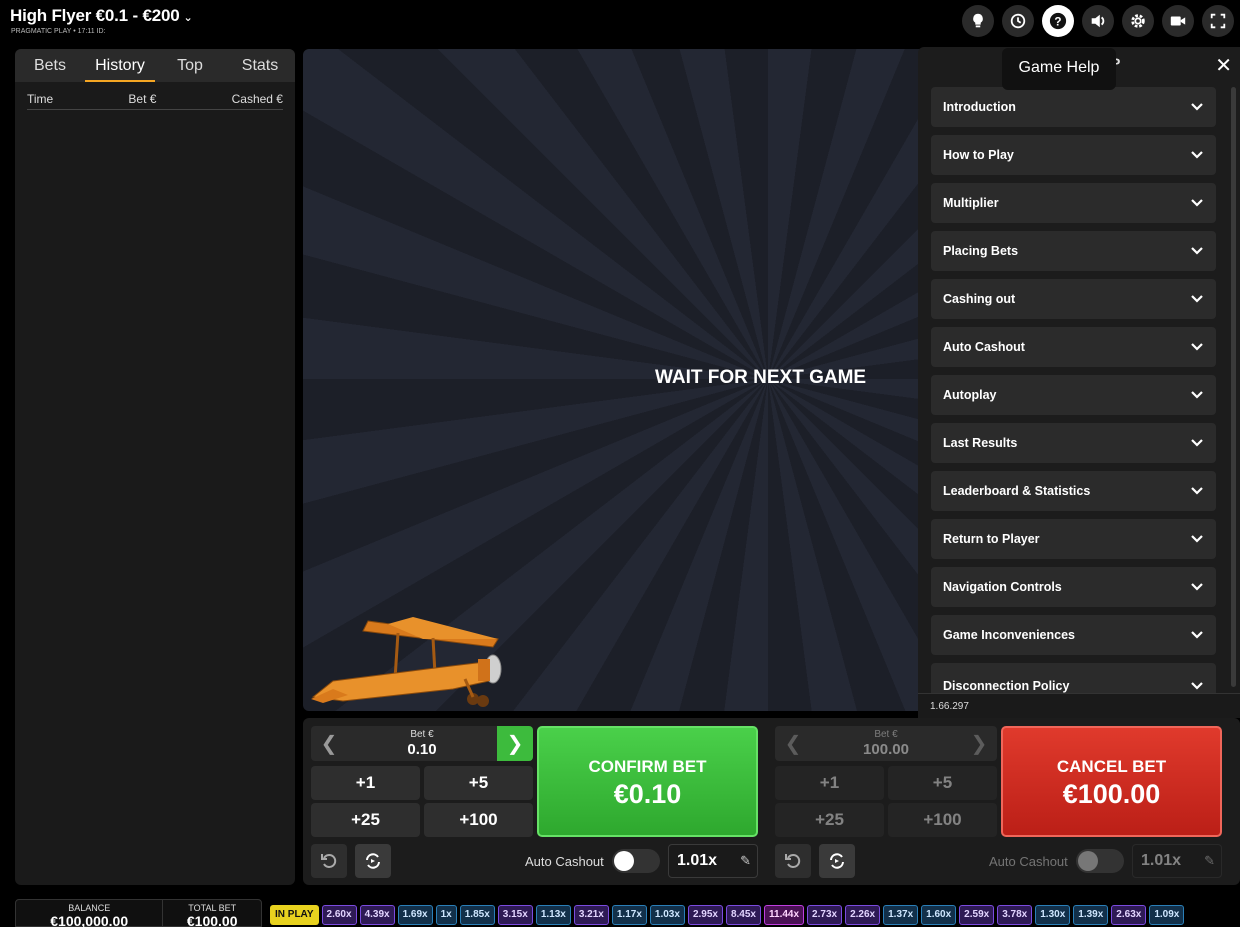 This screenshot has width=1240, height=927. What do you see at coordinates (1098, 21) in the screenshot?
I see `sound-icon` at bounding box center [1098, 21].